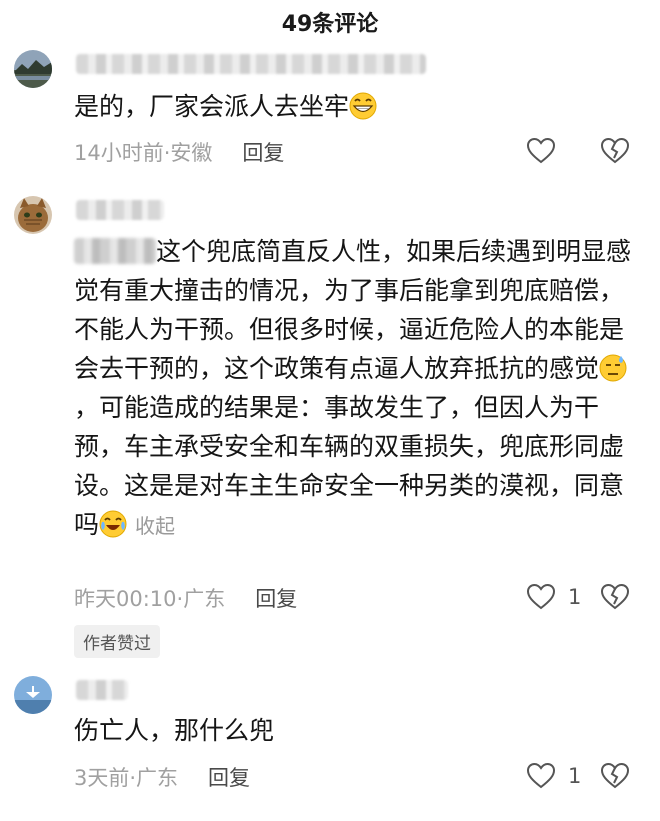  I want to click on sweat-emoji, so click(613, 368).